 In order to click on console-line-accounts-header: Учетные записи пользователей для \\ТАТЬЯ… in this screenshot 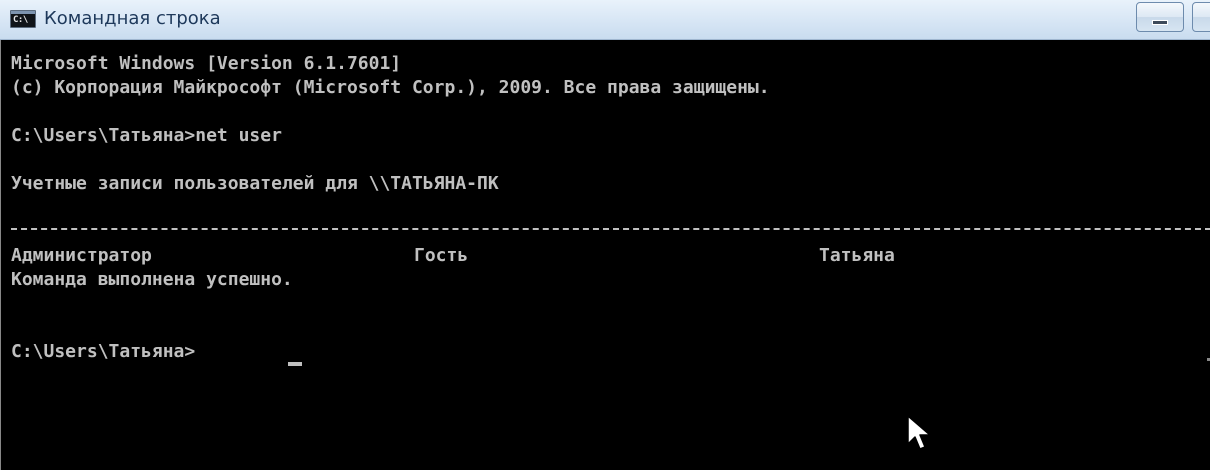, I will do `click(255, 183)`.